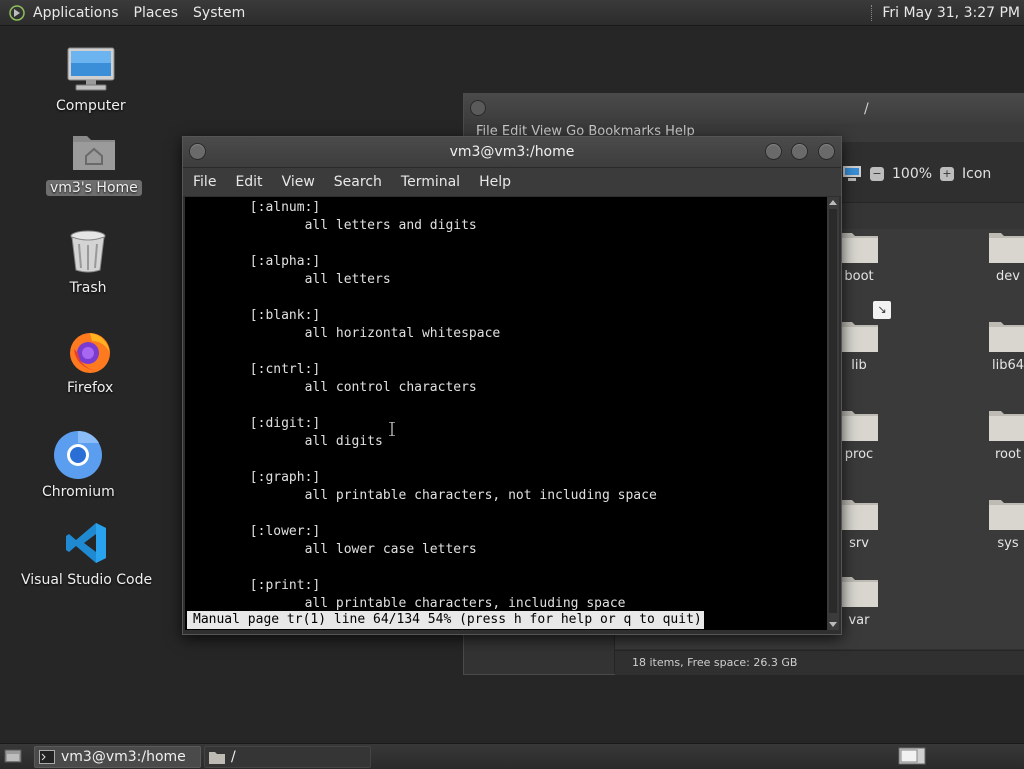  What do you see at coordinates (258, 261) in the screenshot?
I see `terminal-line: [:alpha:]` at bounding box center [258, 261].